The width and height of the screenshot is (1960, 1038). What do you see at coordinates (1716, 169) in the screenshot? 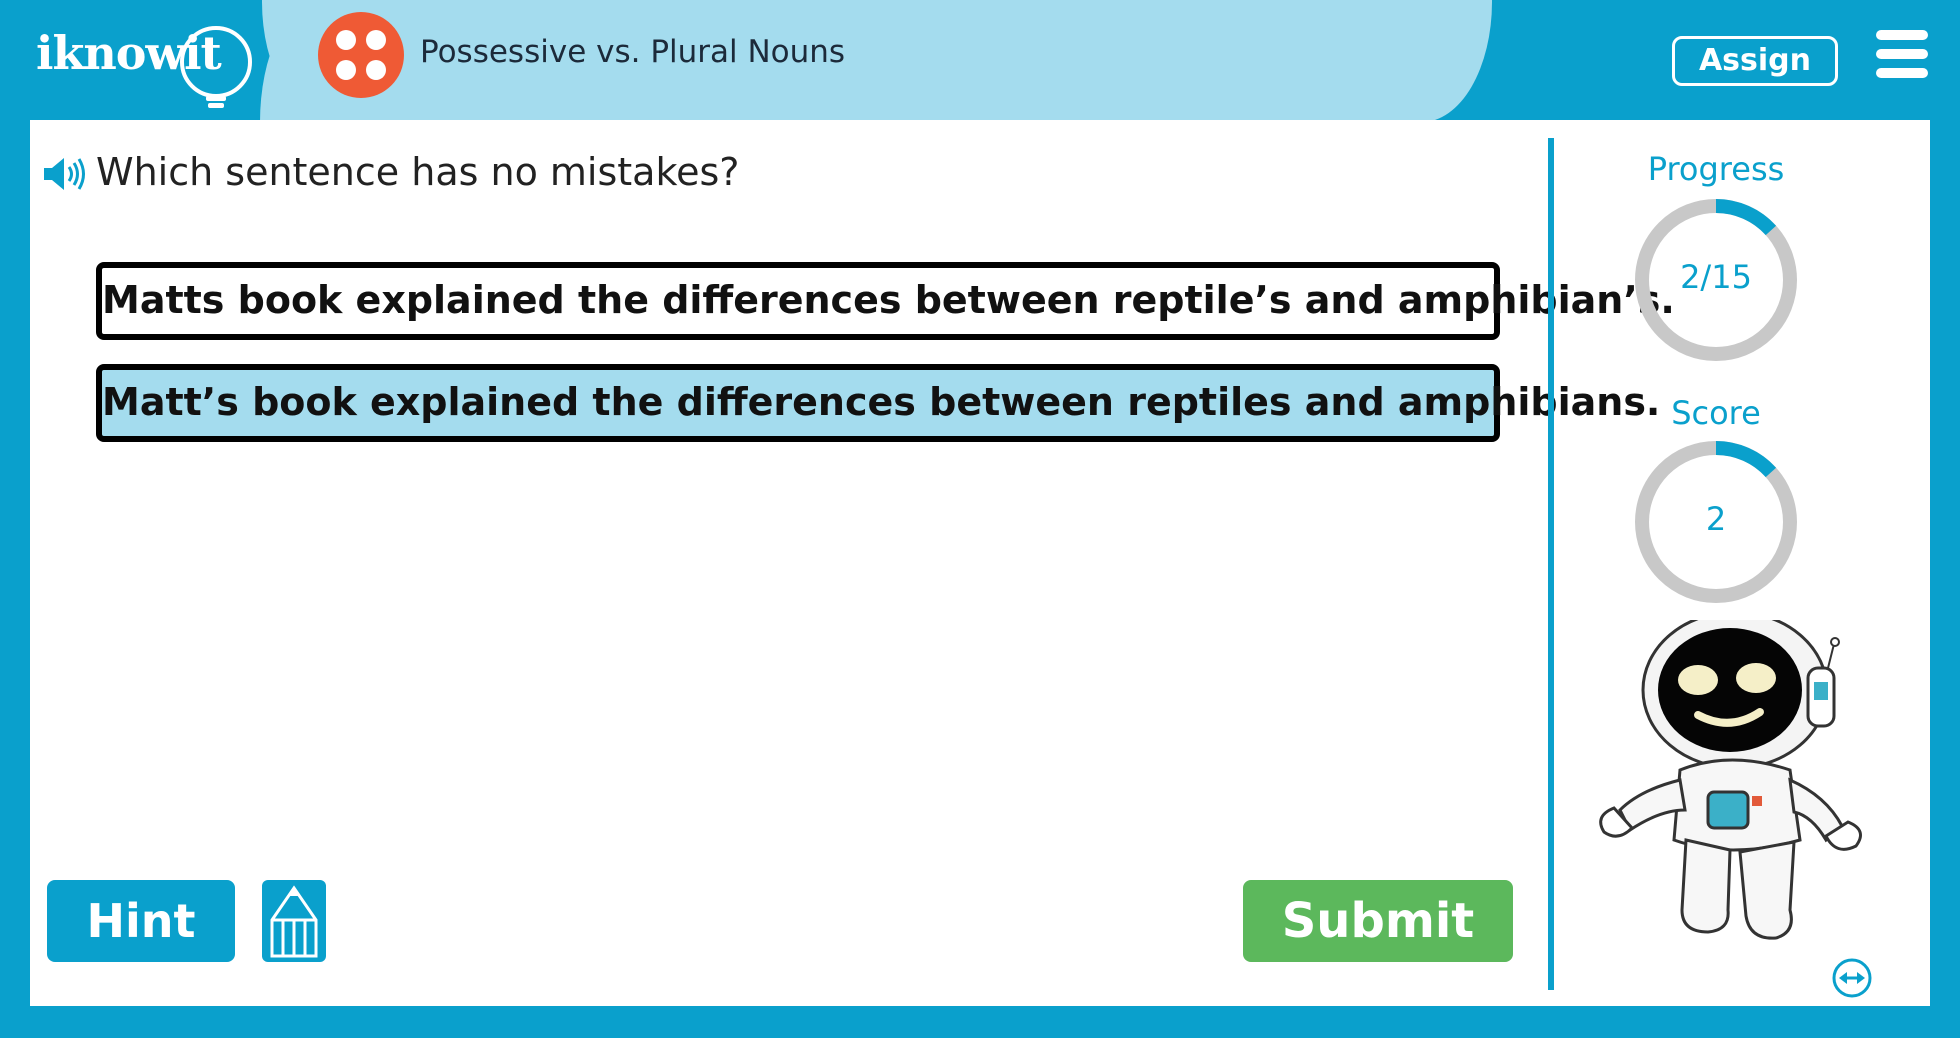
I see `progress-label: Progress` at bounding box center [1716, 169].